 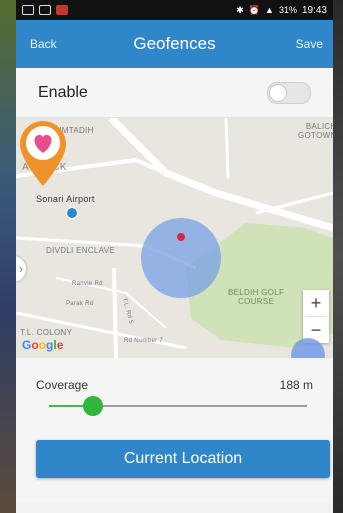 I want to click on map-label-beldih-golf: BELDIH GOLF COURSE, so click(x=256, y=297).